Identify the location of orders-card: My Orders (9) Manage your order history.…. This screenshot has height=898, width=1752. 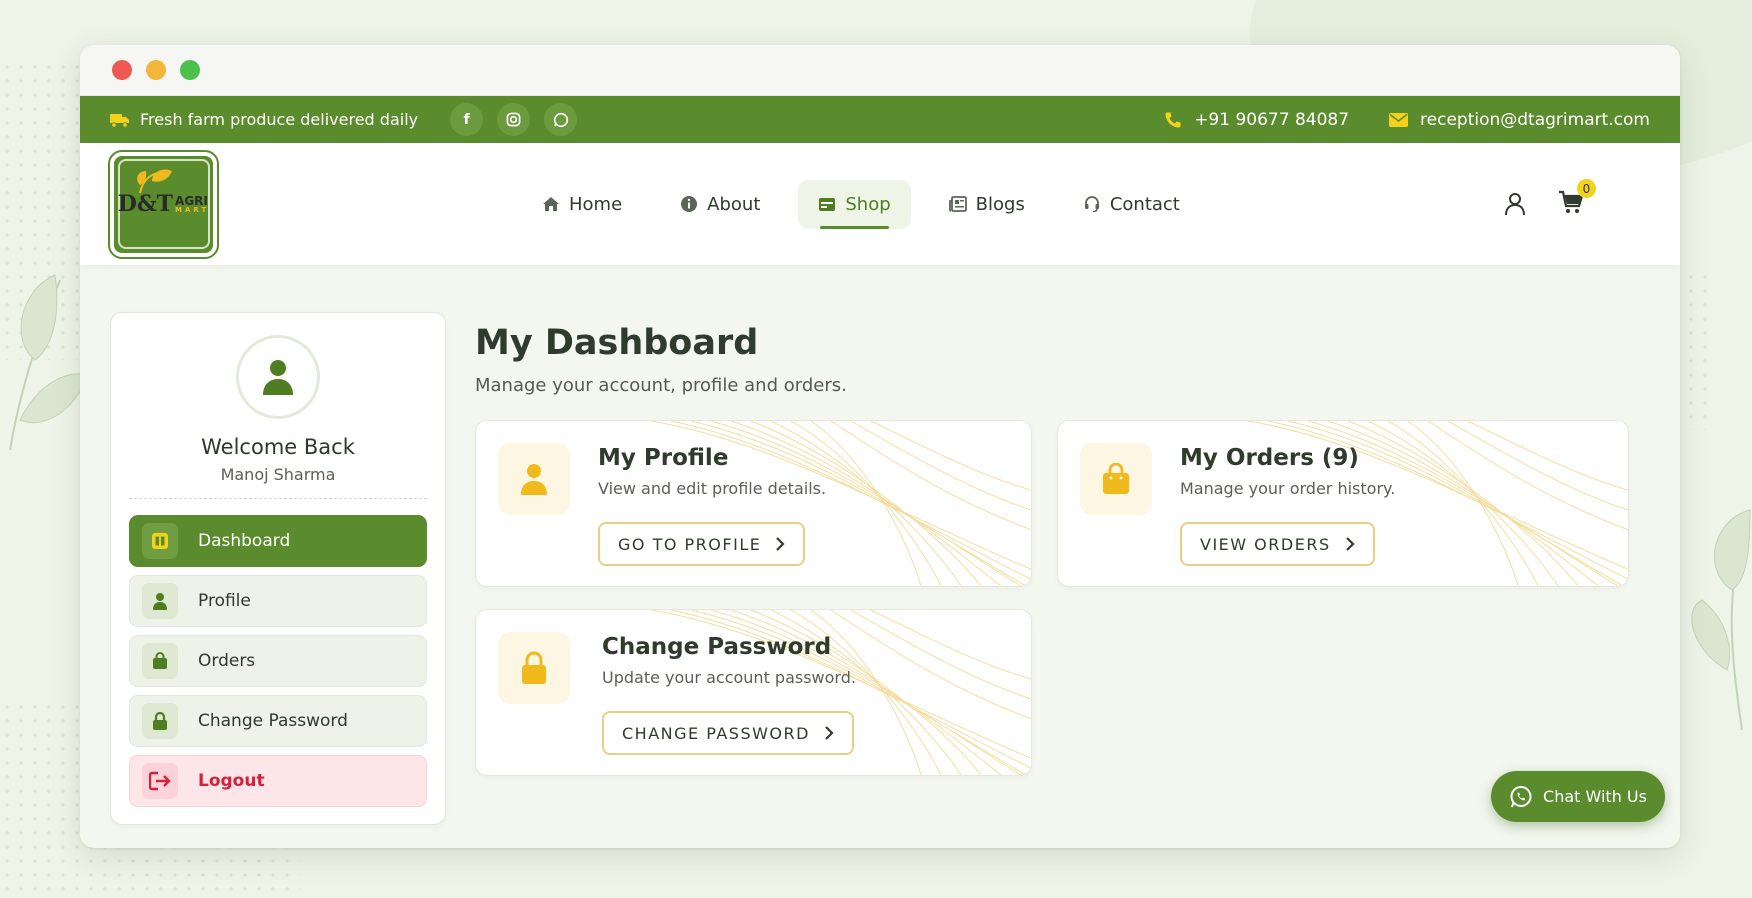
(1343, 503).